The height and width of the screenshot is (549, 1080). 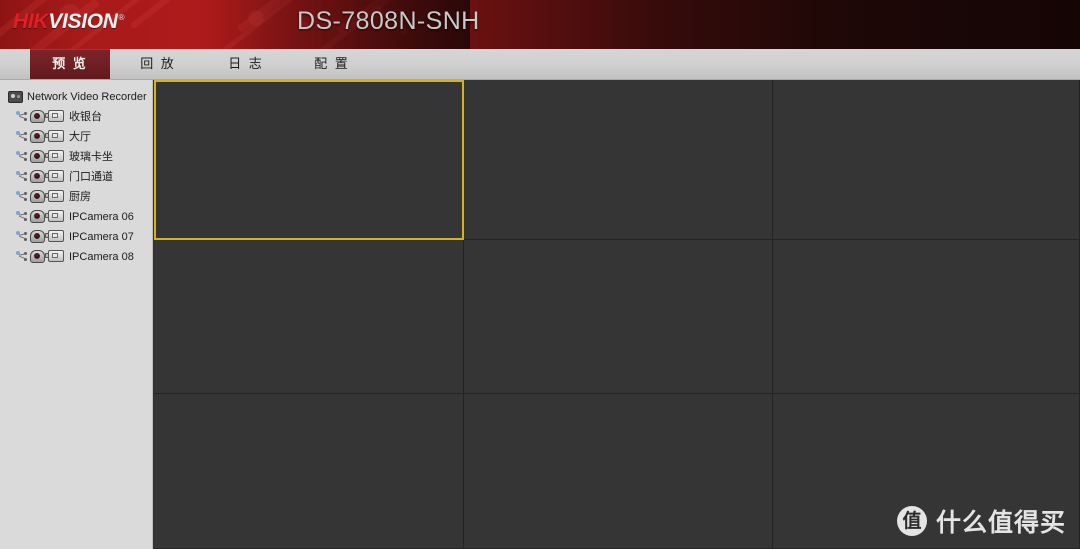 What do you see at coordinates (246, 64) in the screenshot?
I see `tab-log: 日 志` at bounding box center [246, 64].